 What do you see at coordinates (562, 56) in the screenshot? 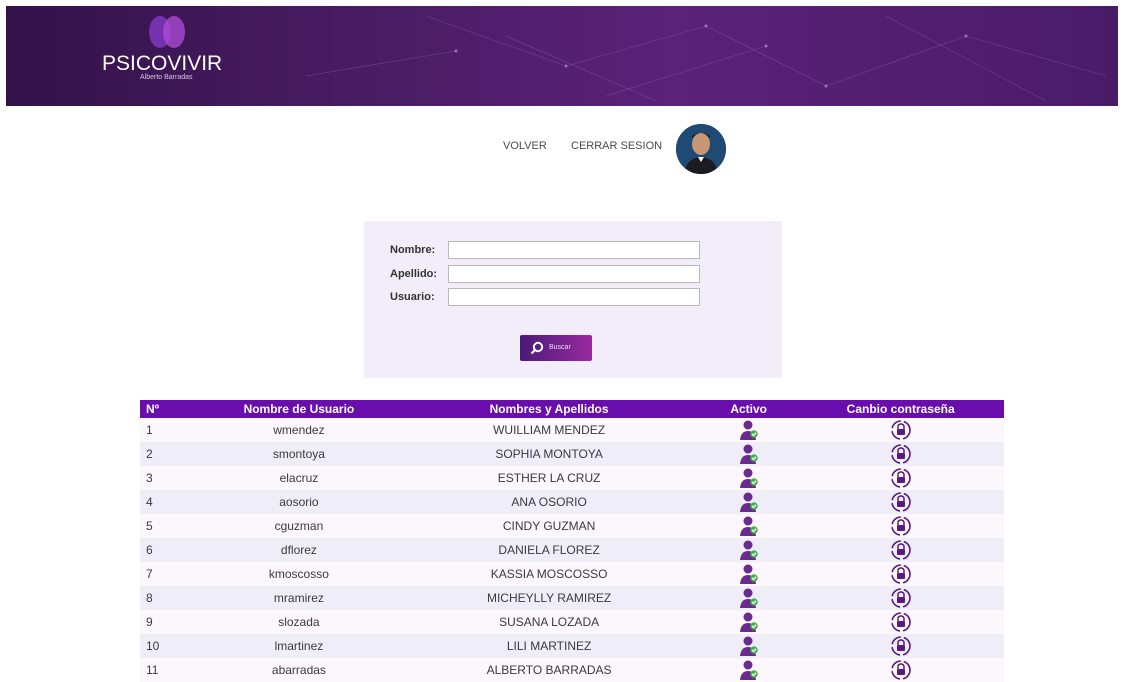
I see `header-banner: PSICOVIVIR Alberto Barradas` at bounding box center [562, 56].